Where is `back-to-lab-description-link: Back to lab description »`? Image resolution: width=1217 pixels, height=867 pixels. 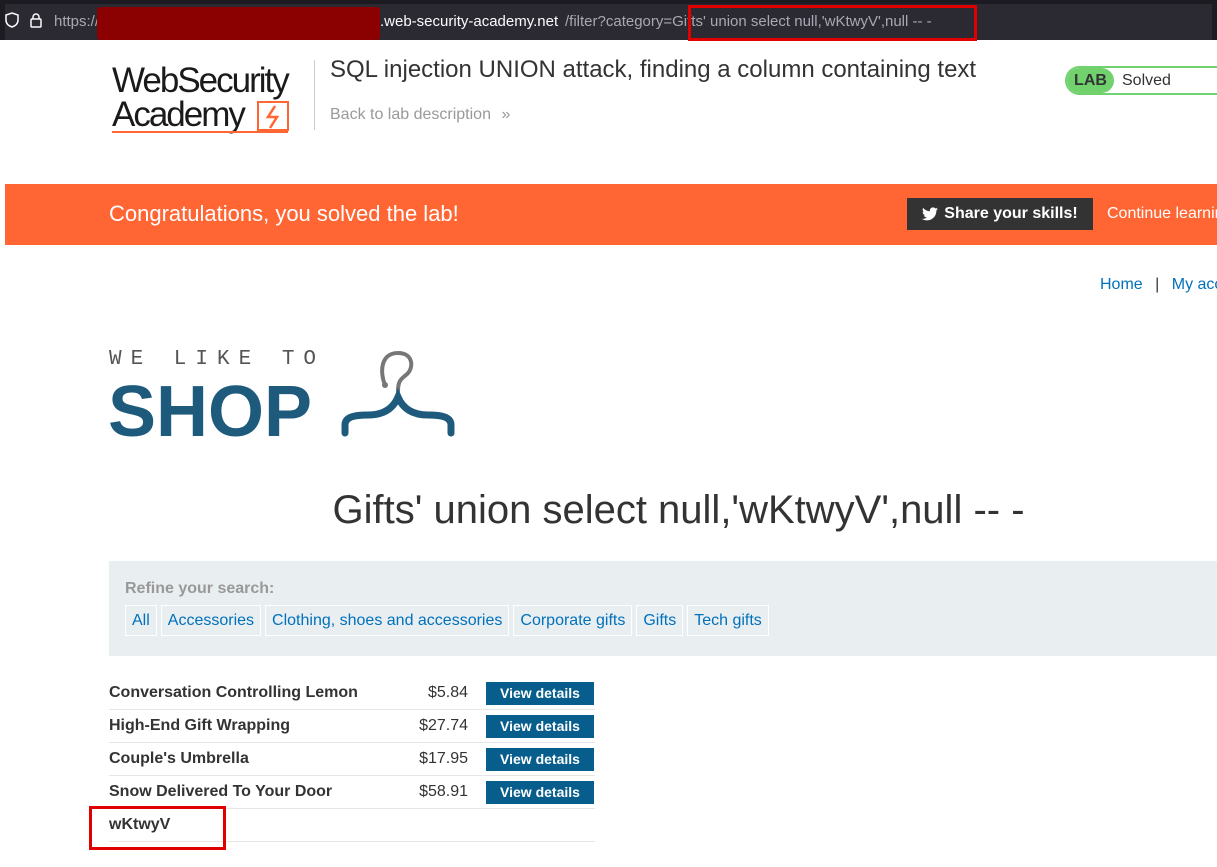
back-to-lab-description-link: Back to lab description » is located at coordinates (420, 115).